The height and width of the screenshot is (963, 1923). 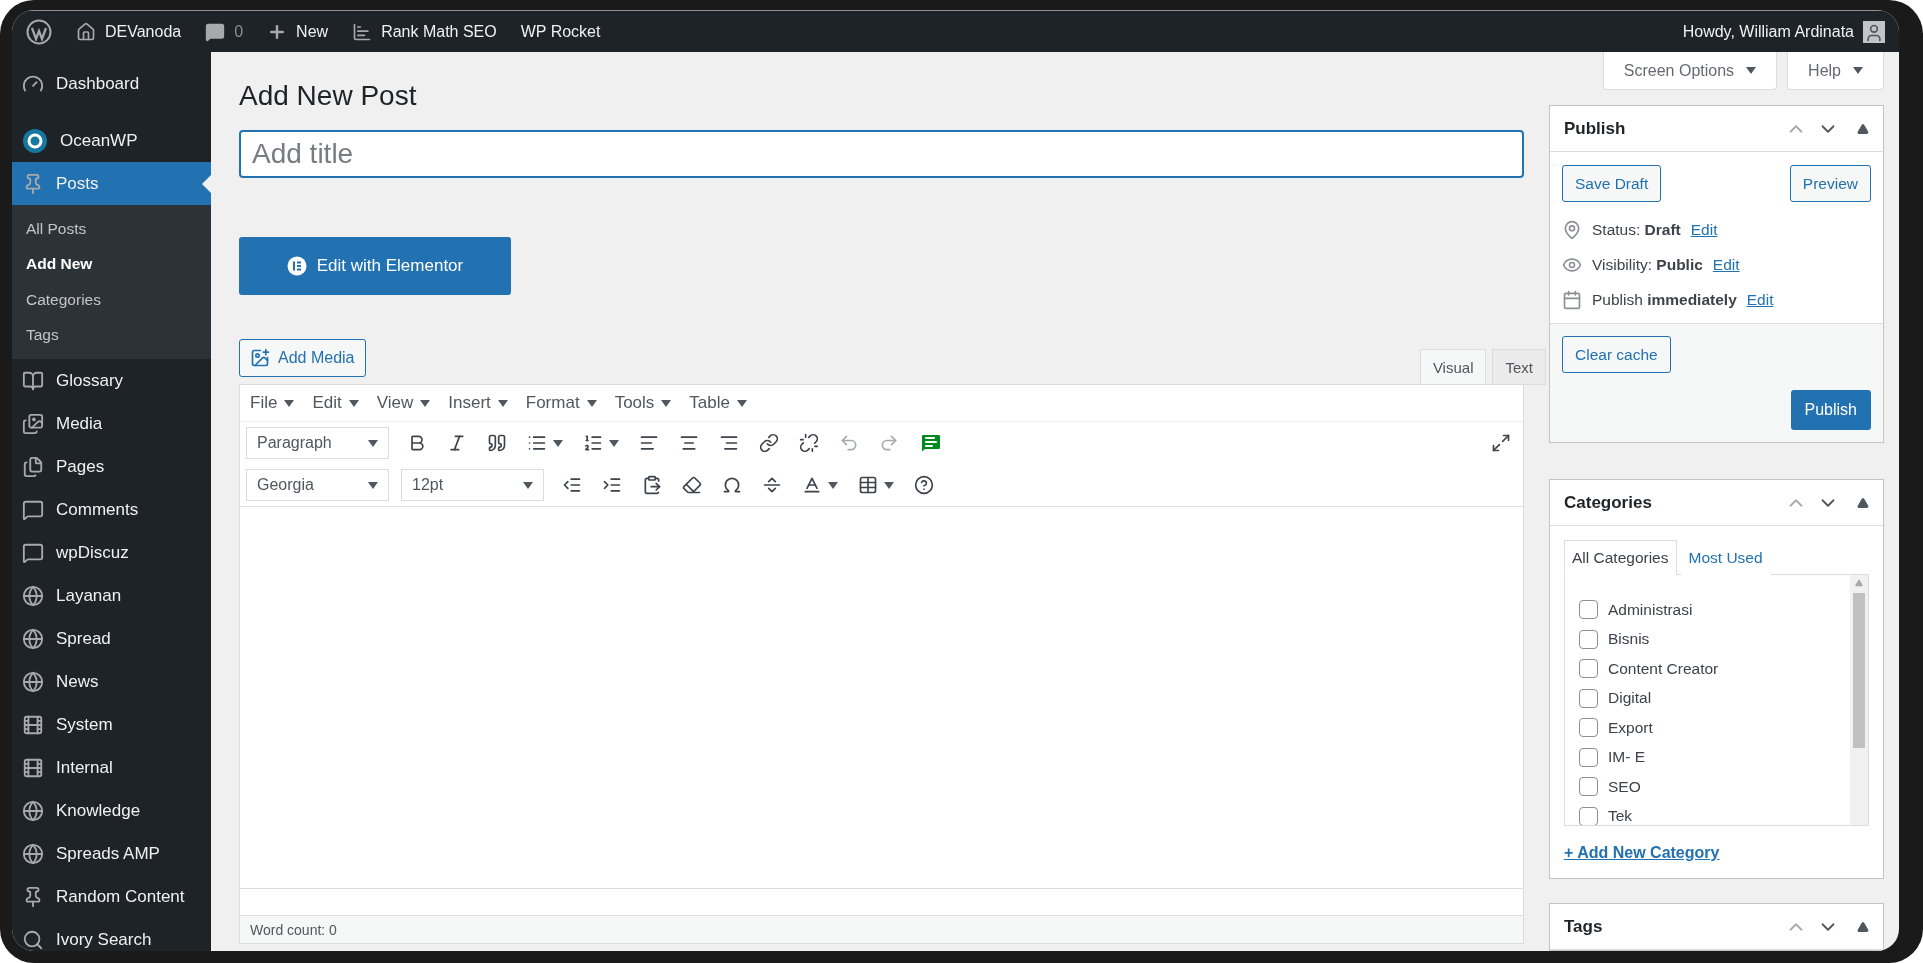 I want to click on panel-title: Categories, so click(x=1608, y=502).